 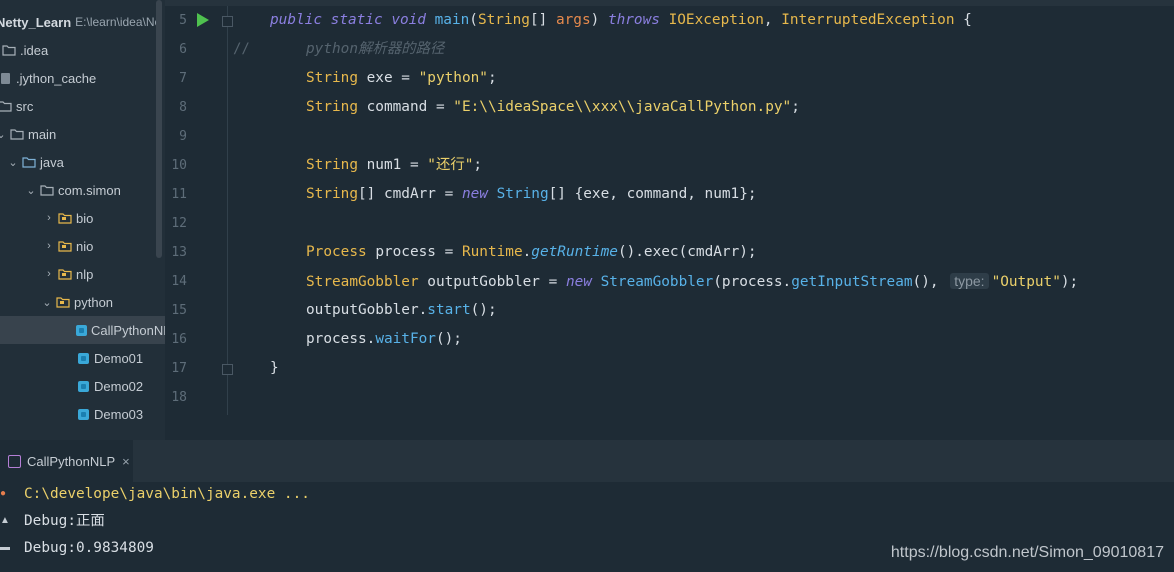 What do you see at coordinates (669, 136) in the screenshot?
I see `code-line-9: 9` at bounding box center [669, 136].